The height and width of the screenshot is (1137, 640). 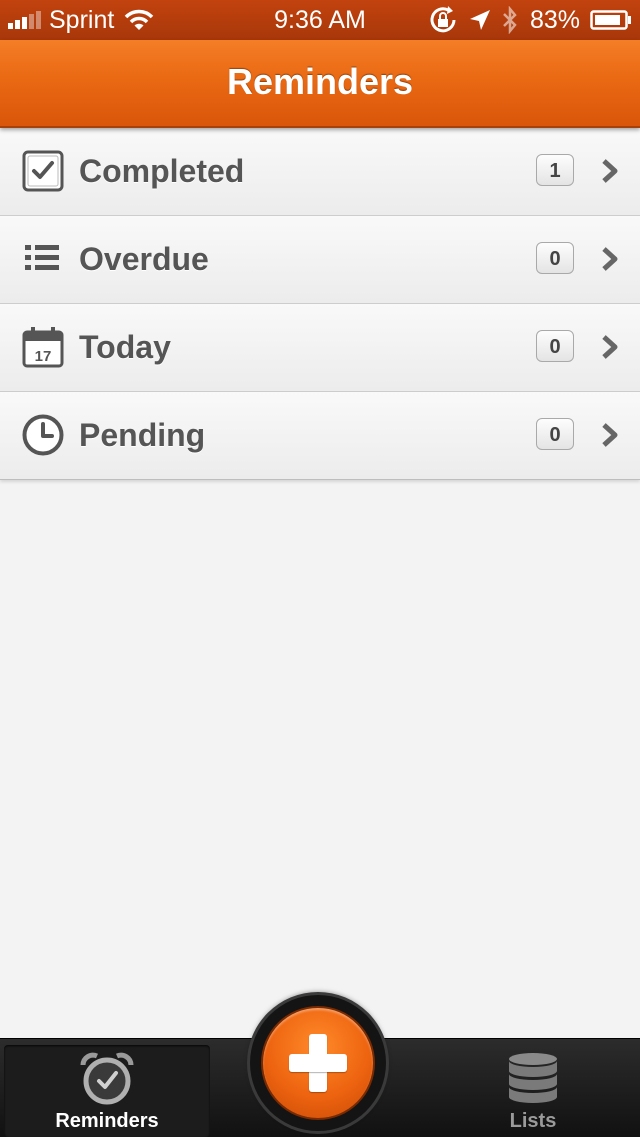 I want to click on status-bar: Sprint 9:36 AM 83%, so click(x=320, y=20).